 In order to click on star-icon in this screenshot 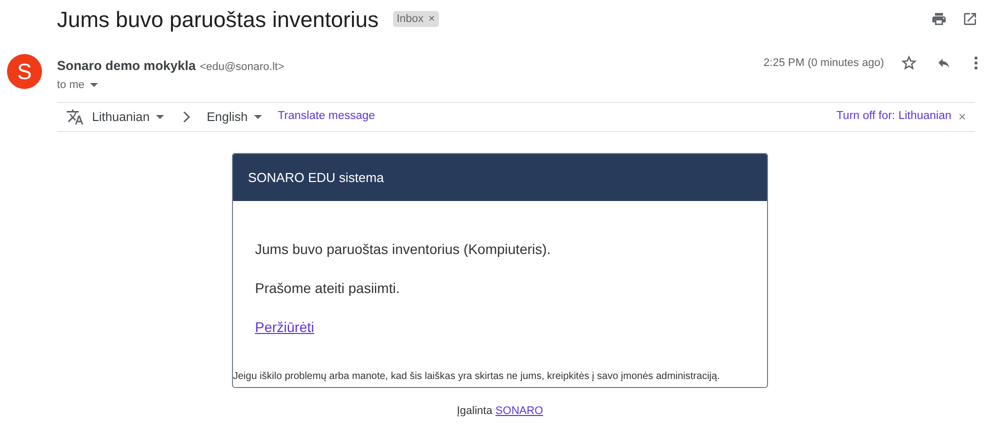, I will do `click(909, 63)`.